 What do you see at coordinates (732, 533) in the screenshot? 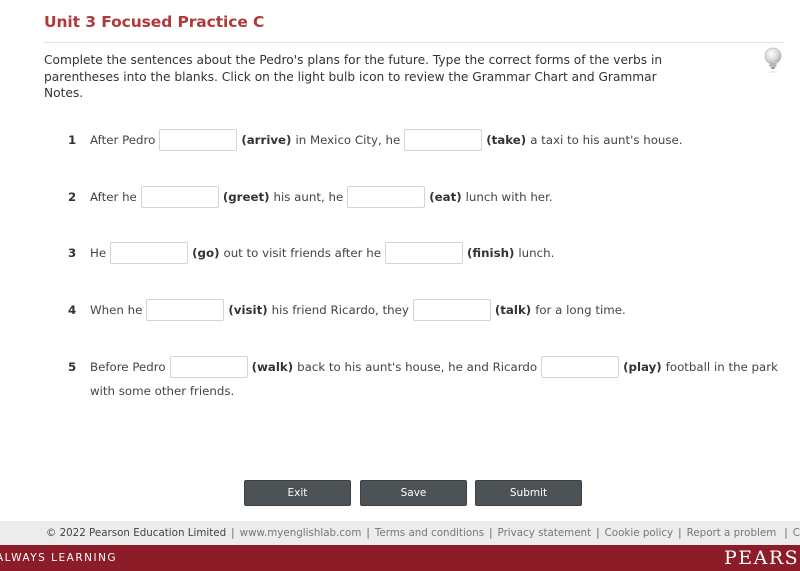
I see `report-problem-link: Report a problem` at bounding box center [732, 533].